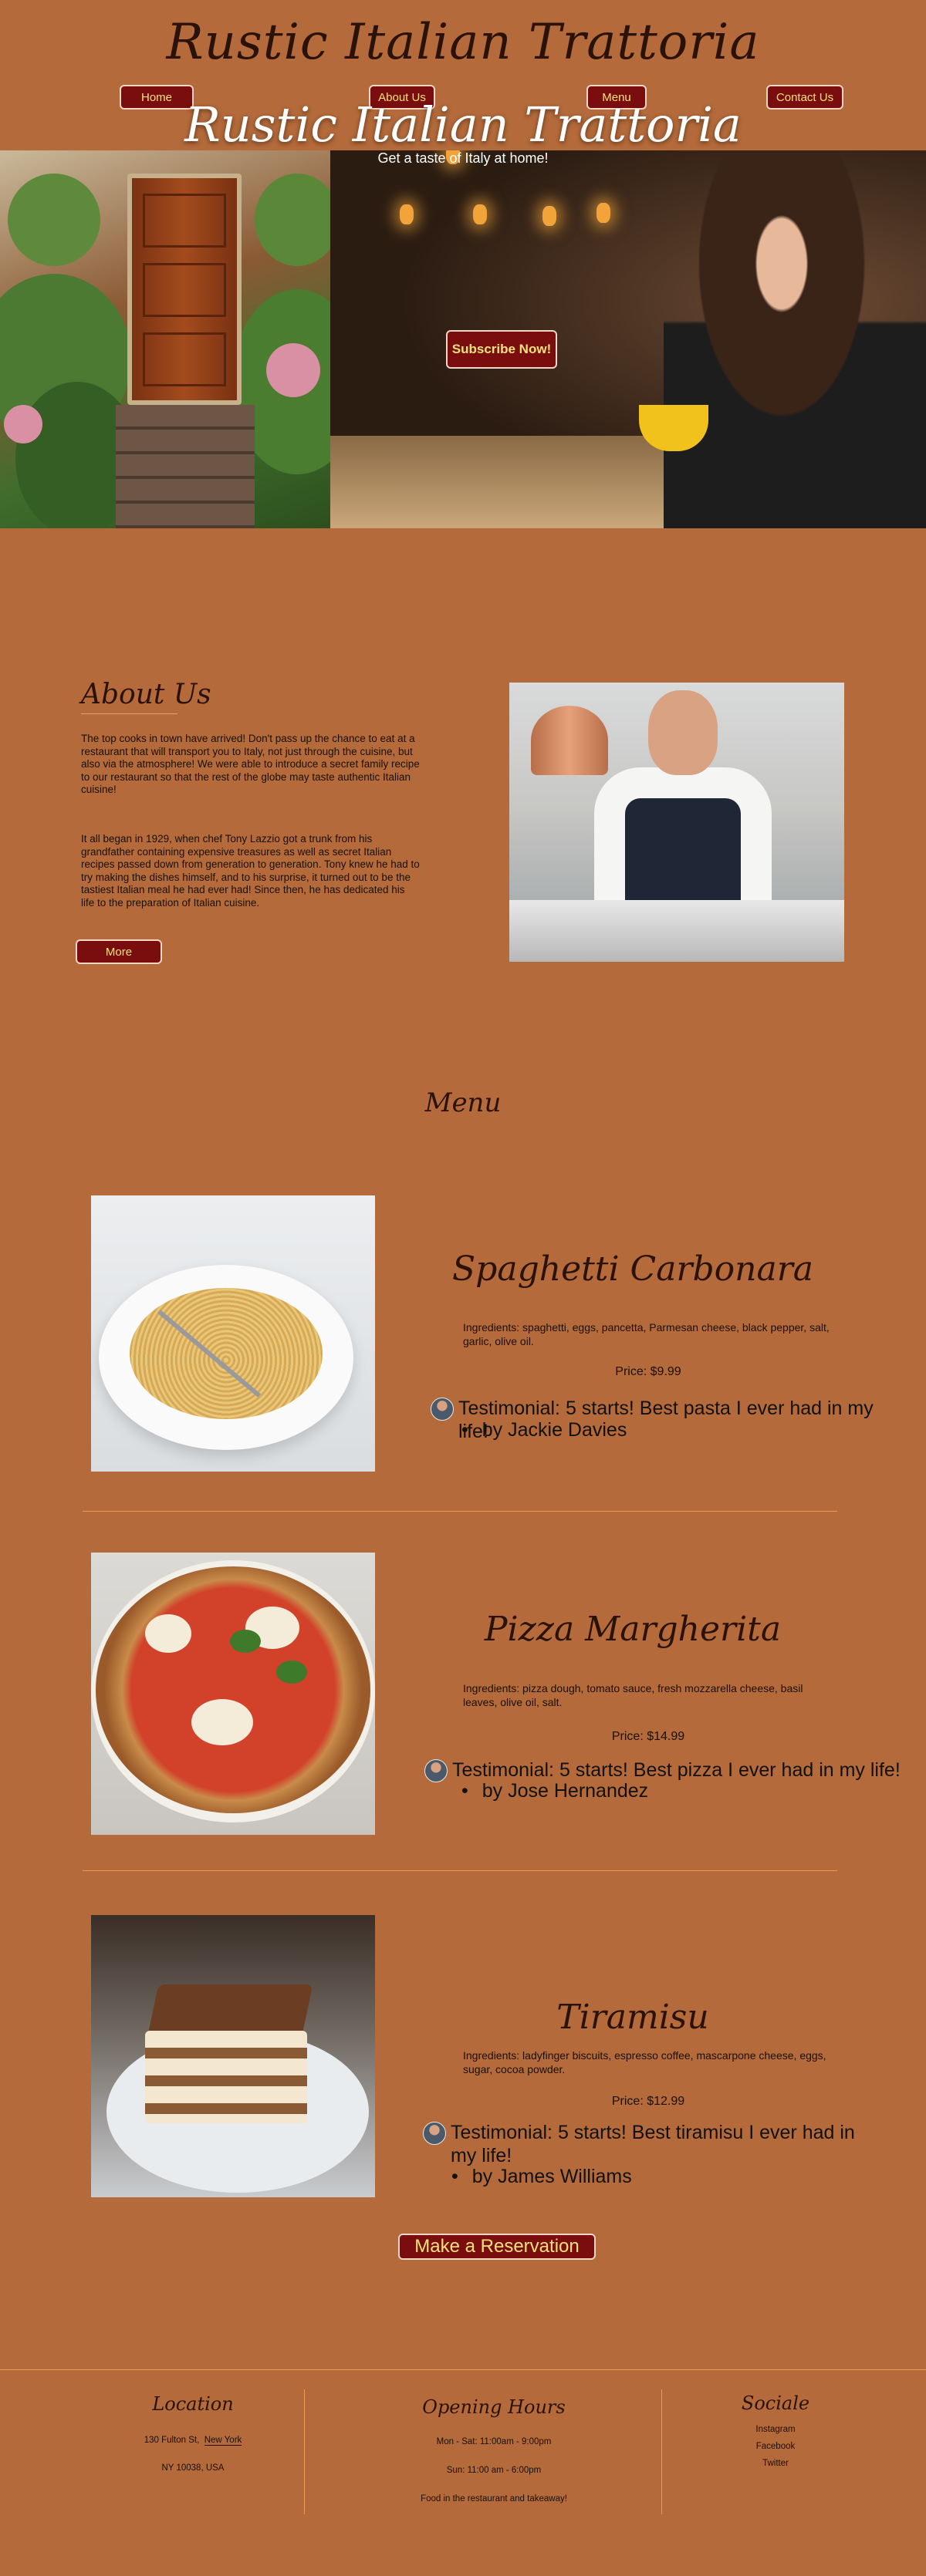  What do you see at coordinates (193, 2404) in the screenshot?
I see `location-title: Location` at bounding box center [193, 2404].